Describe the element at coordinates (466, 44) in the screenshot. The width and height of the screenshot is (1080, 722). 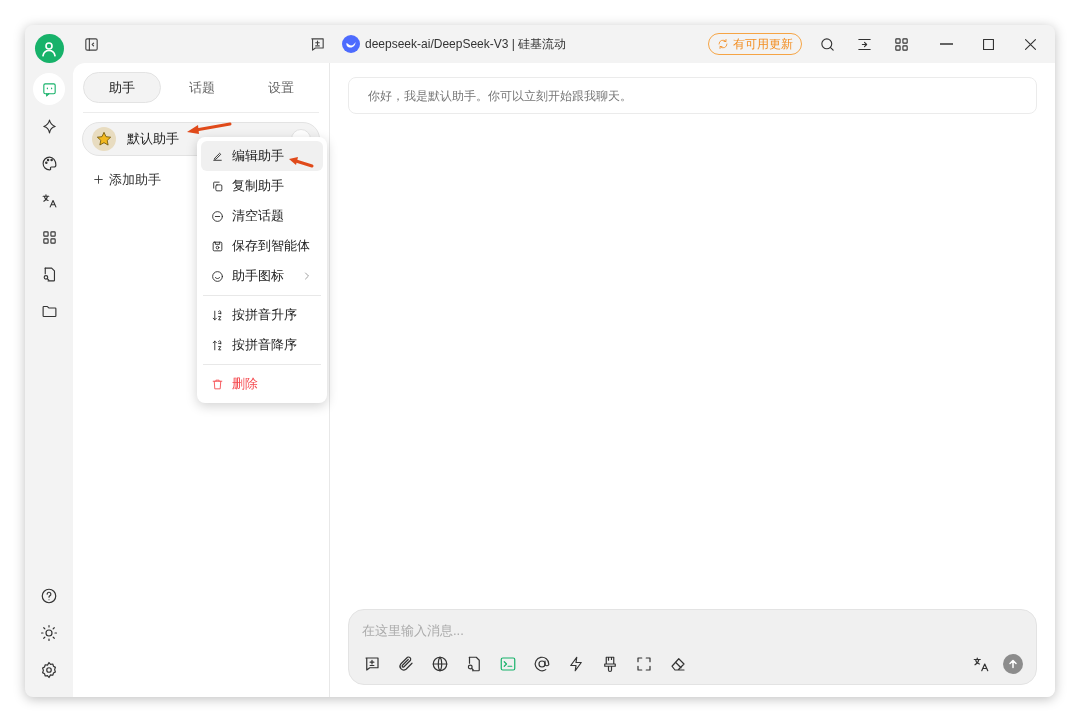
I see `window-title: deepseek-ai/DeepSeek-V3 | 硅基流动` at that location.